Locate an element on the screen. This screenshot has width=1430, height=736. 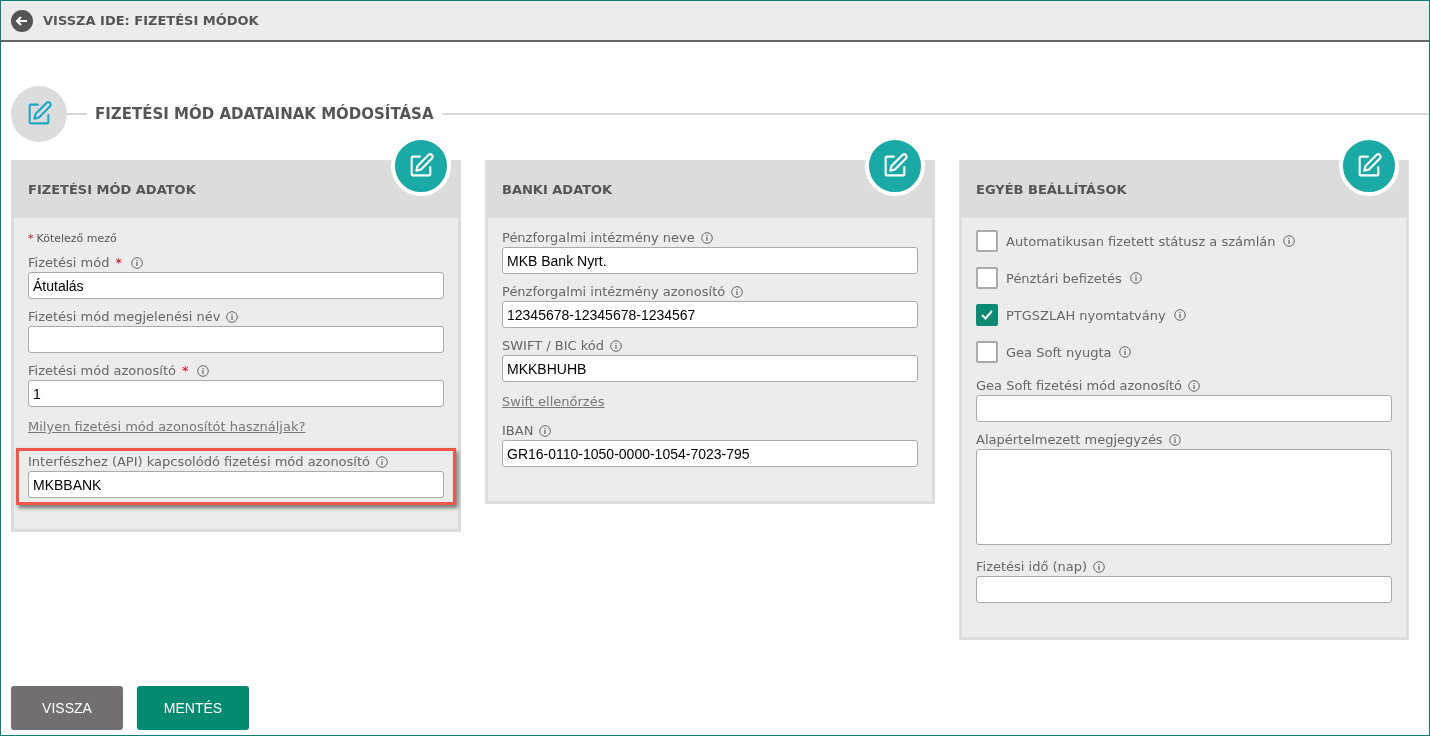
input-field: MKBBANK is located at coordinates (236, 484).